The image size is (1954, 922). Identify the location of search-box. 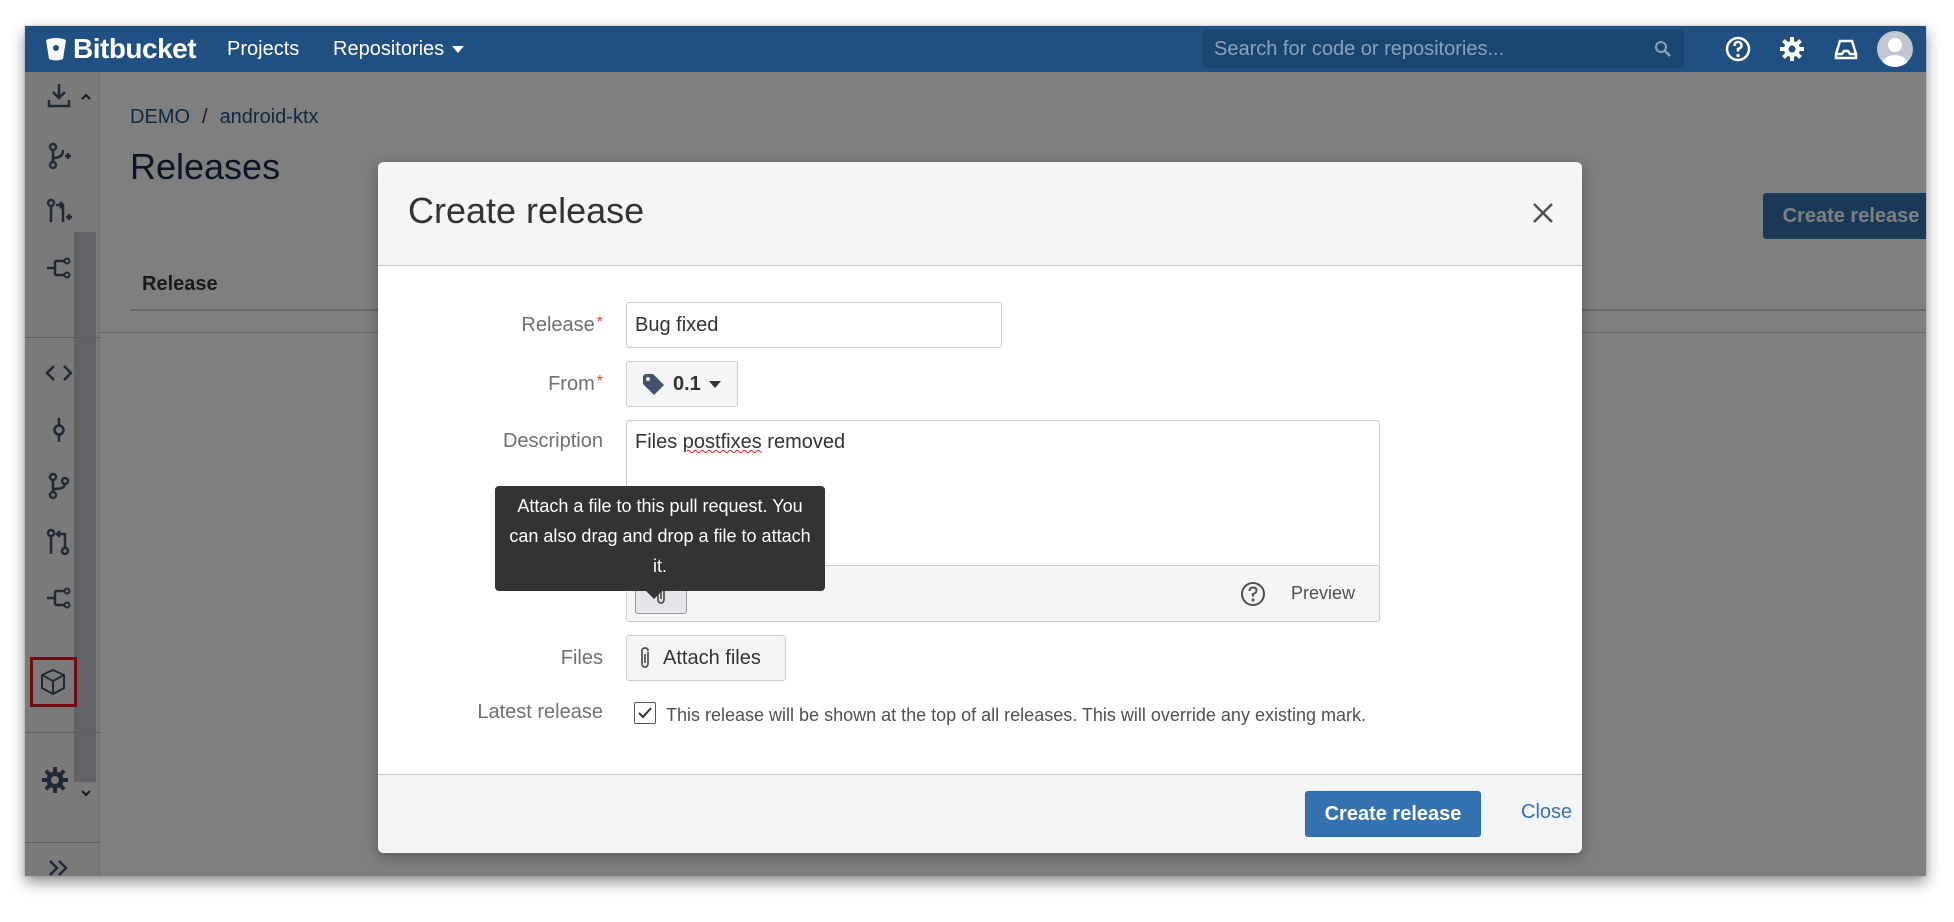
(1443, 49).